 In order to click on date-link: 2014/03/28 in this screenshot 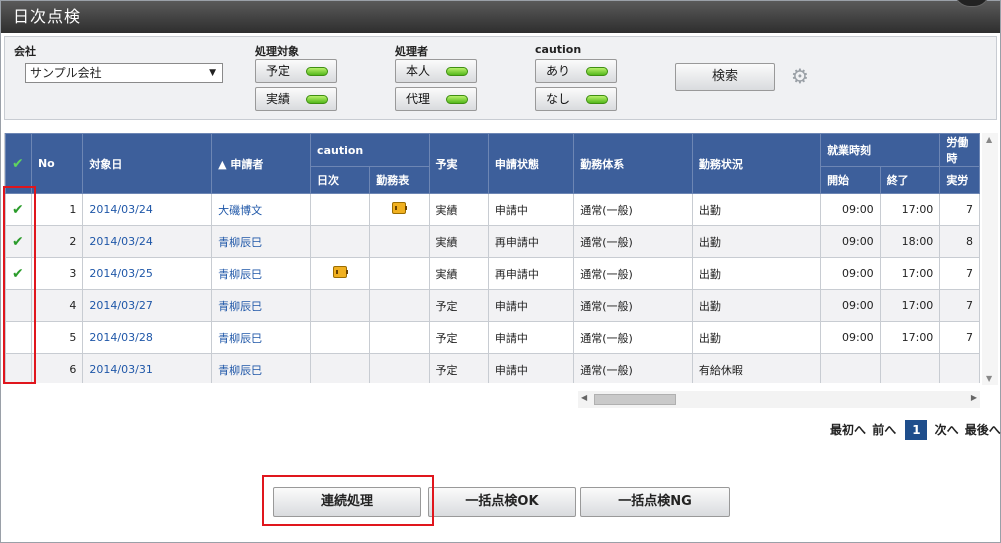, I will do `click(120, 337)`.